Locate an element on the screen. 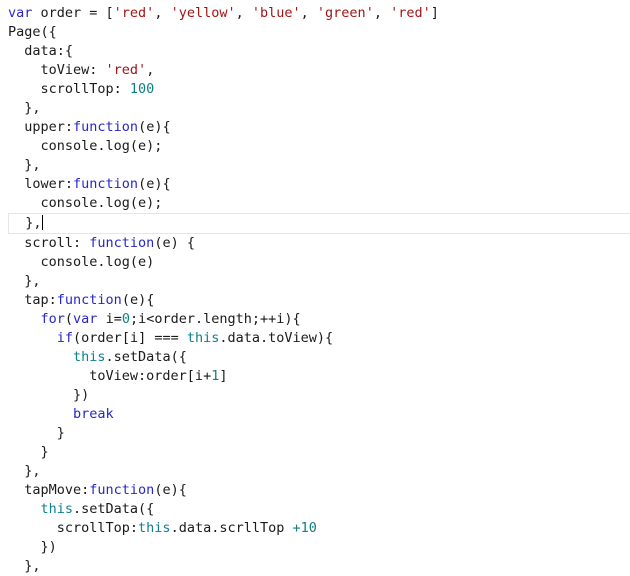 The image size is (630, 576). code-line: tapMove:function(e){ is located at coordinates (315, 490).